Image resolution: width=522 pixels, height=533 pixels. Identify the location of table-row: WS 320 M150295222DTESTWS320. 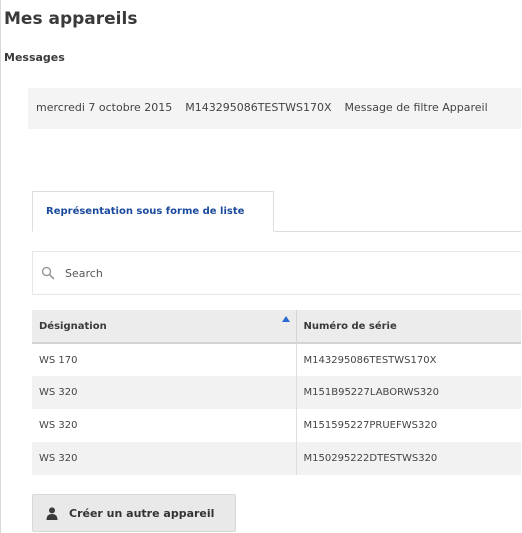
(276, 458).